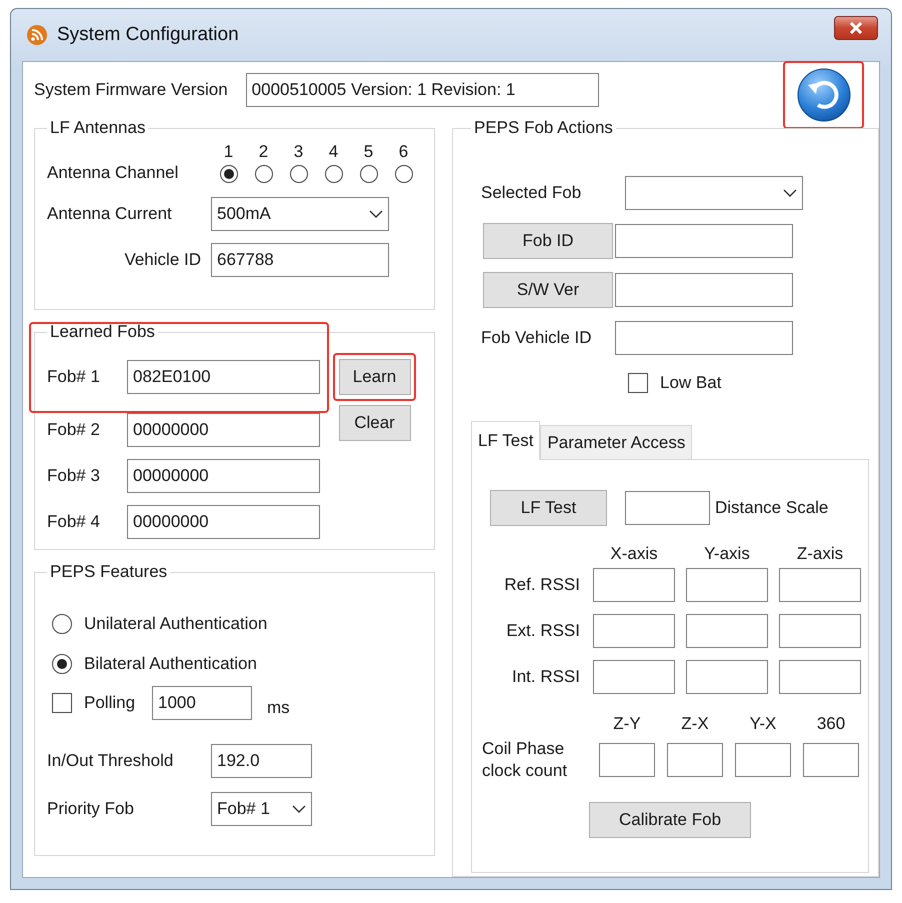 Image resolution: width=902 pixels, height=903 pixels. Describe the element at coordinates (108, 572) in the screenshot. I see `group-title: PEPS Features` at that location.